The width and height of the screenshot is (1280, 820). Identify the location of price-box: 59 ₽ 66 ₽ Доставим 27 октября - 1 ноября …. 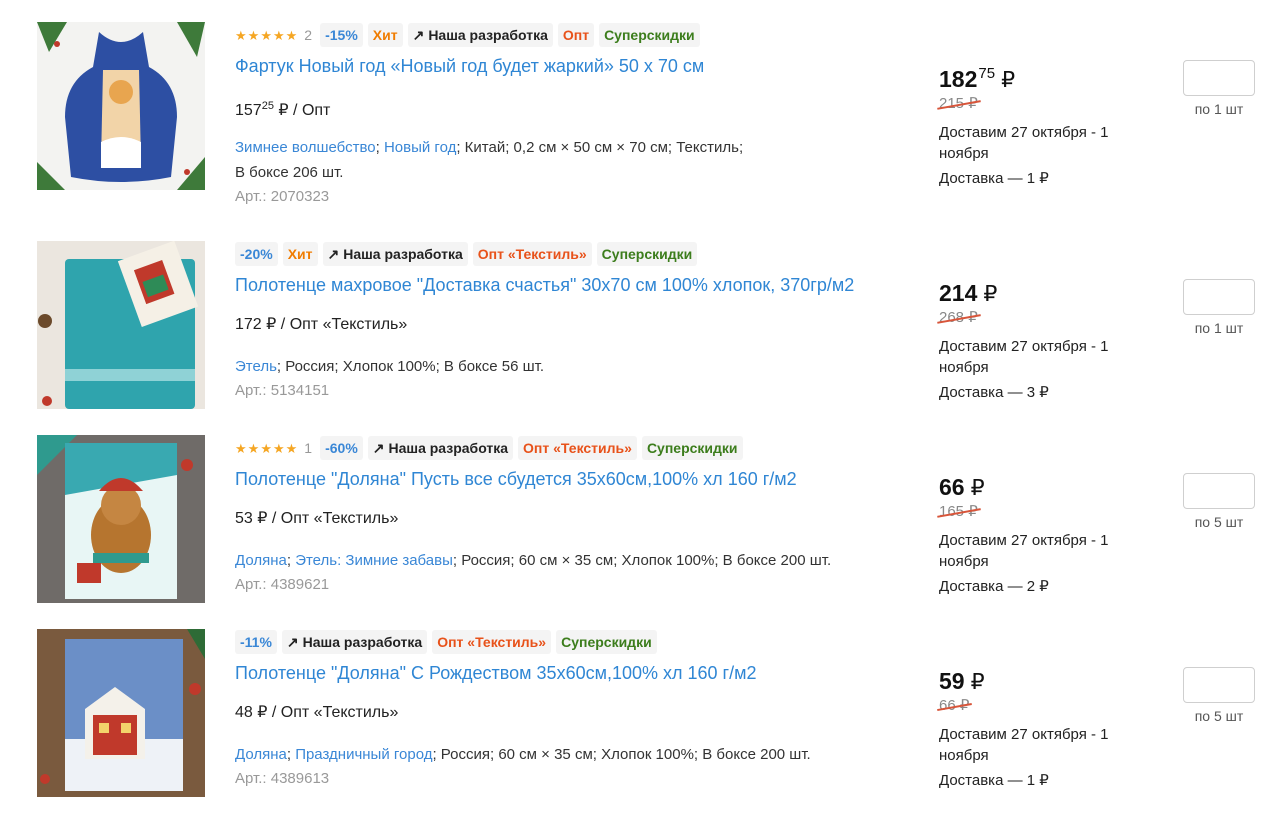
(1049, 729).